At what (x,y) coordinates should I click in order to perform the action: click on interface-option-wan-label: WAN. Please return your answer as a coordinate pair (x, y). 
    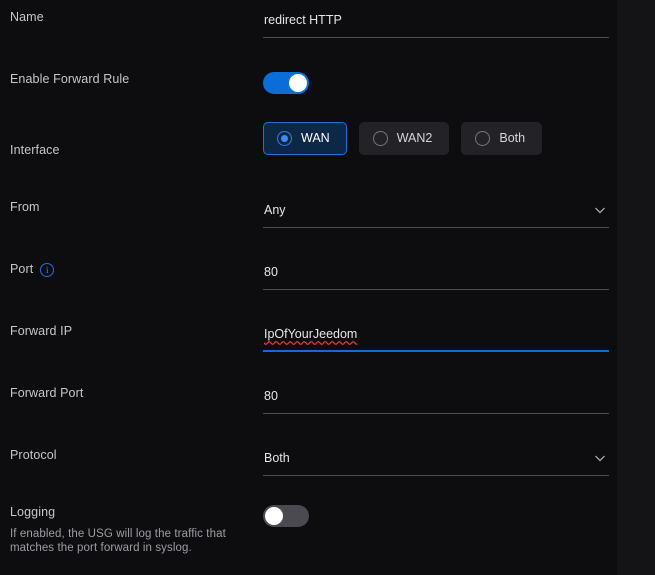
    Looking at the image, I should click on (315, 138).